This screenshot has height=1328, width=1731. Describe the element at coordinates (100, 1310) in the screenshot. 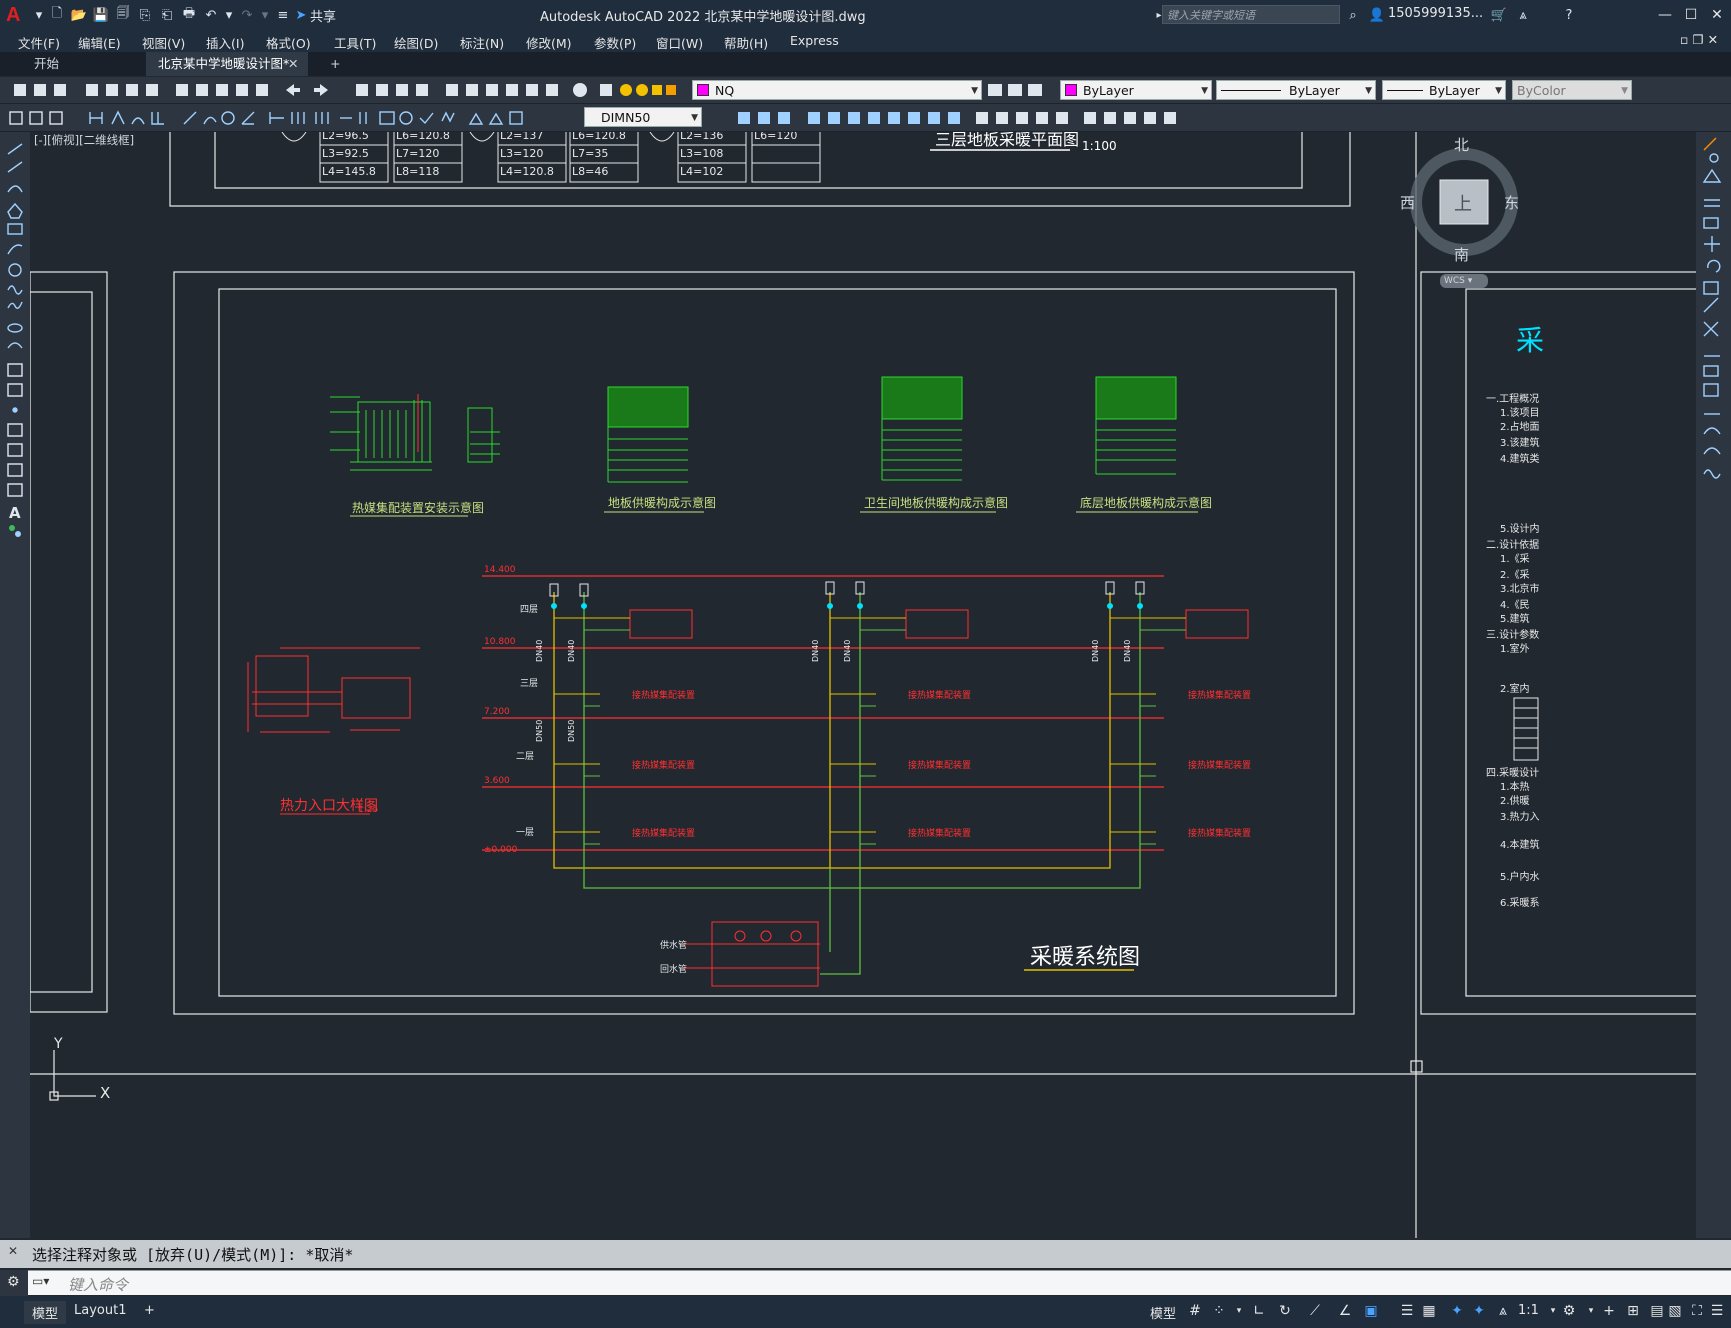

I see `layout1-tab: Layout1` at that location.